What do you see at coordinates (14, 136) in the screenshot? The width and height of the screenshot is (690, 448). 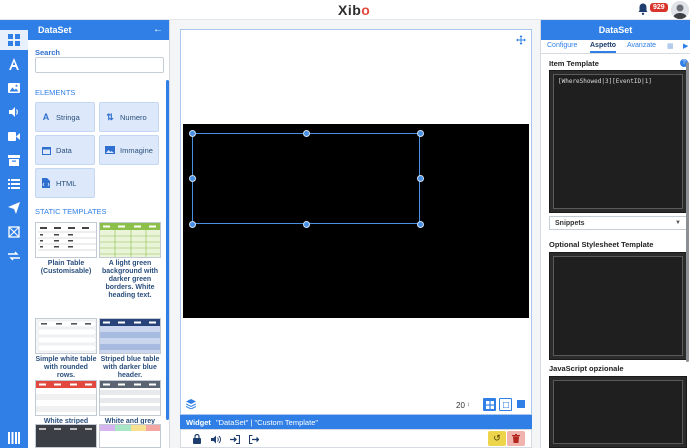 I see `nav-video-icon` at bounding box center [14, 136].